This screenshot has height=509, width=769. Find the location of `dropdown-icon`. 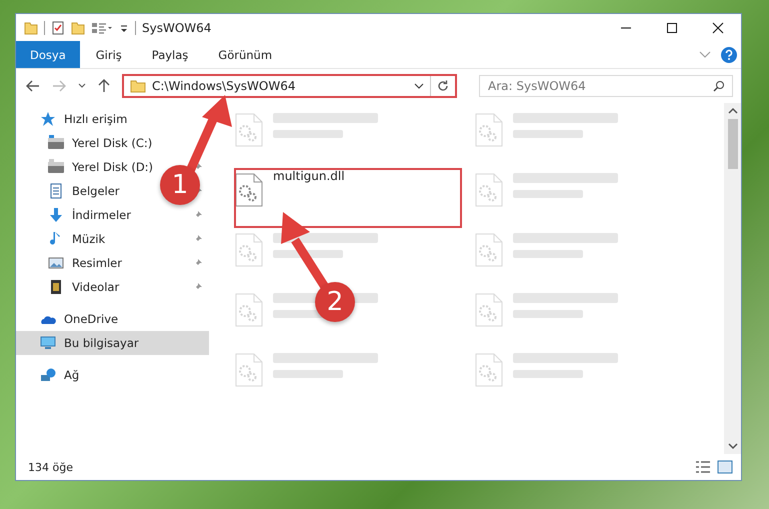

dropdown-icon is located at coordinates (419, 86).